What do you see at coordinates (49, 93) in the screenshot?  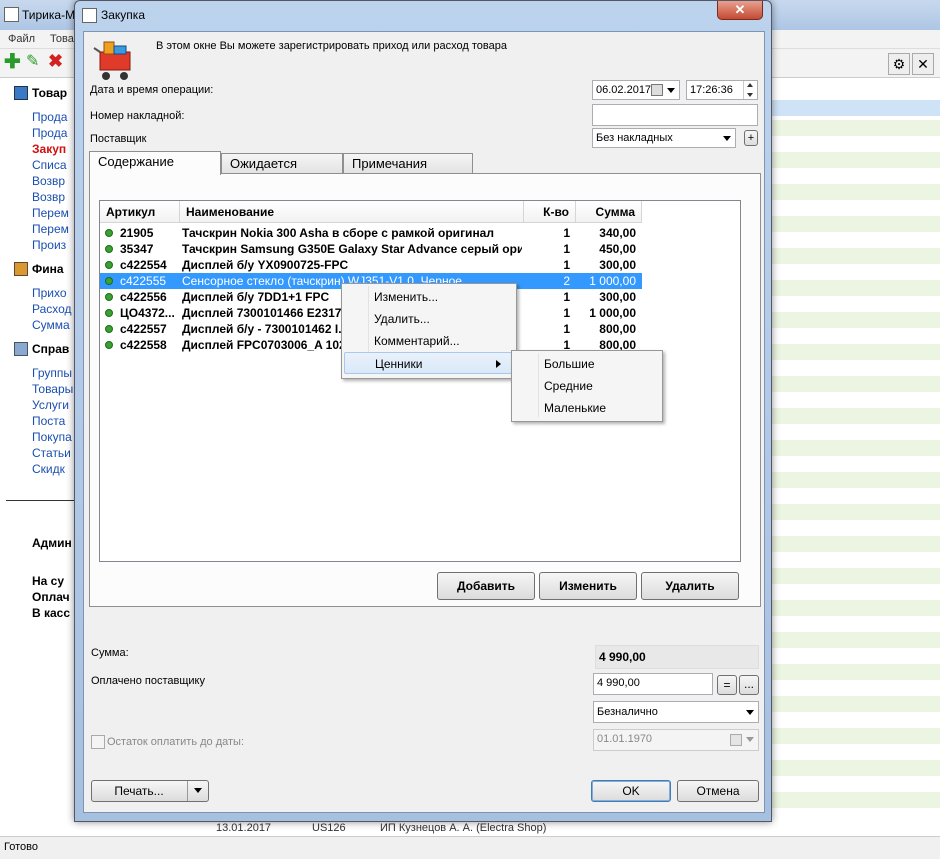 I see `nav-section-goods: Товар` at bounding box center [49, 93].